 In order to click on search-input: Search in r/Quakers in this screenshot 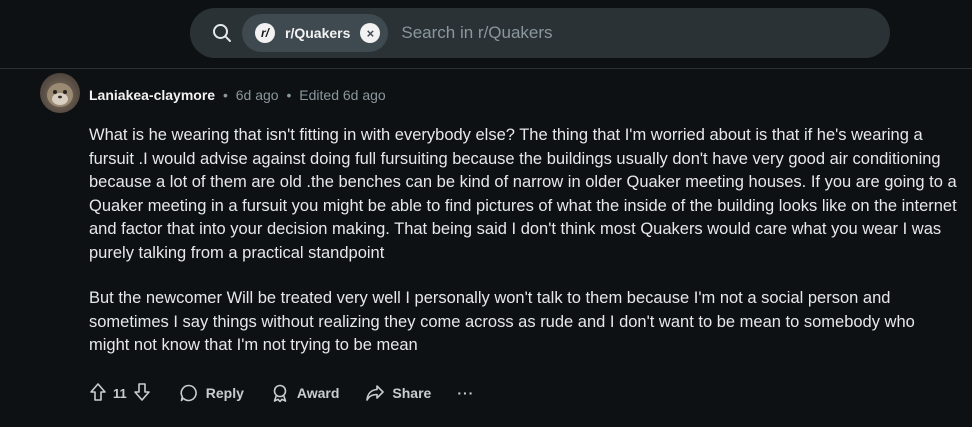, I will do `click(476, 33)`.